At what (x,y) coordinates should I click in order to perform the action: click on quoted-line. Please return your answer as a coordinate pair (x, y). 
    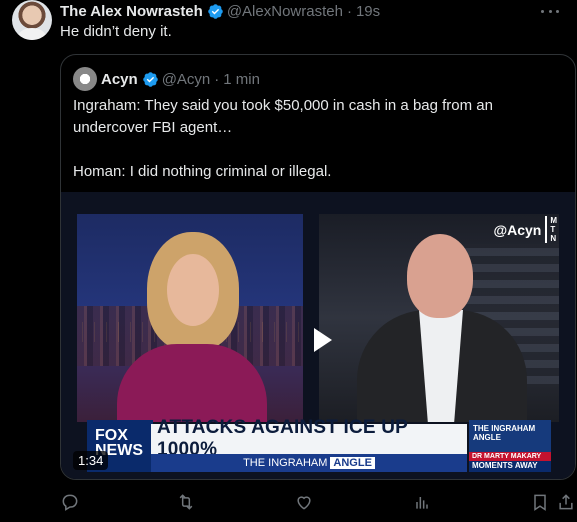
    Looking at the image, I should click on (318, 150).